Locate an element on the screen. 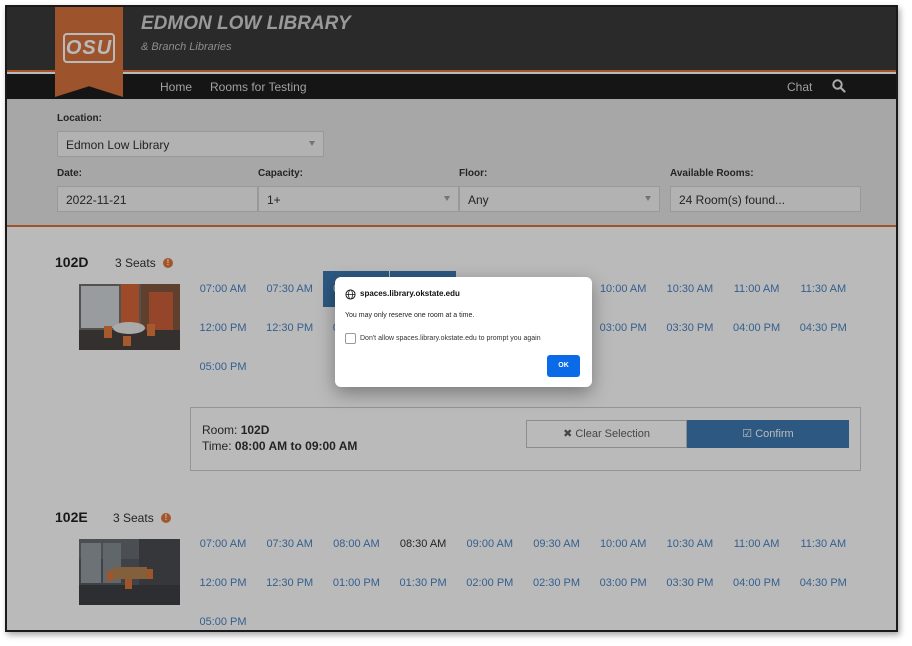  dialog-message: You may only reserve one room at a time. is located at coordinates (410, 315).